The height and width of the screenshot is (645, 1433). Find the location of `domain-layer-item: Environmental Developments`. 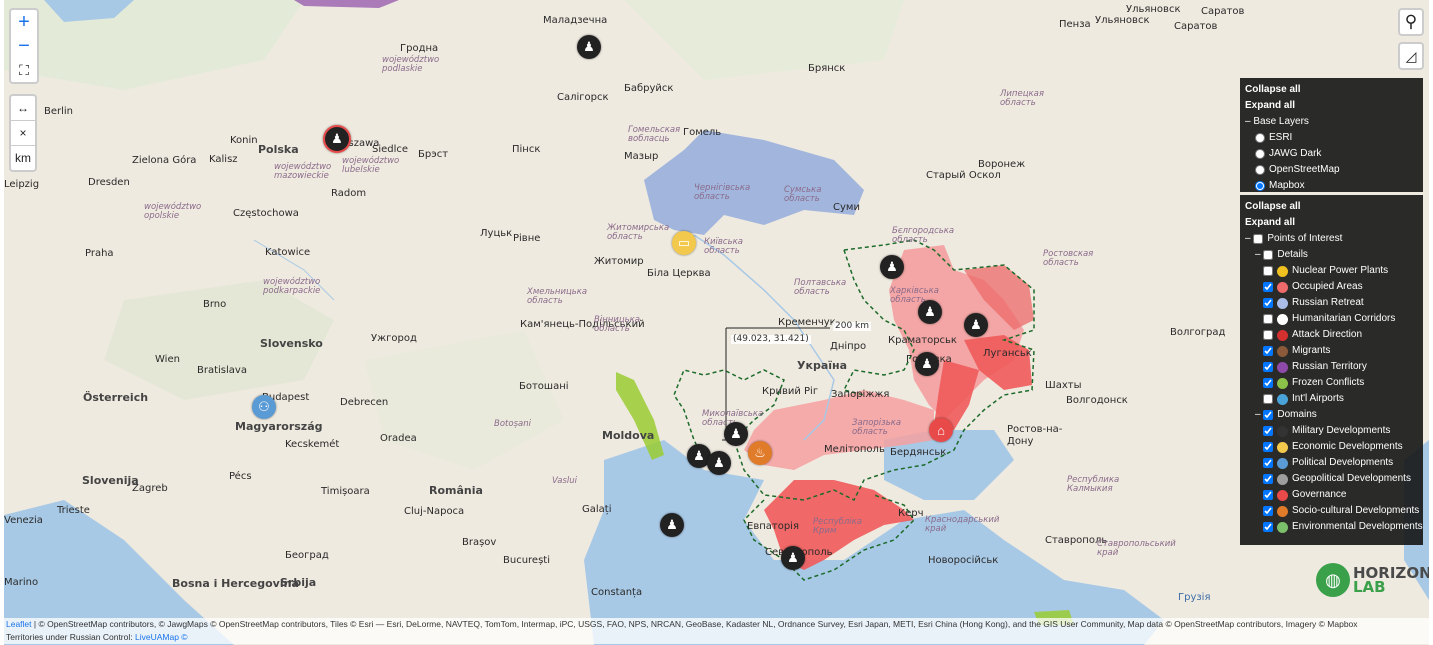

domain-layer-item: Environmental Developments is located at coordinates (1334, 527).